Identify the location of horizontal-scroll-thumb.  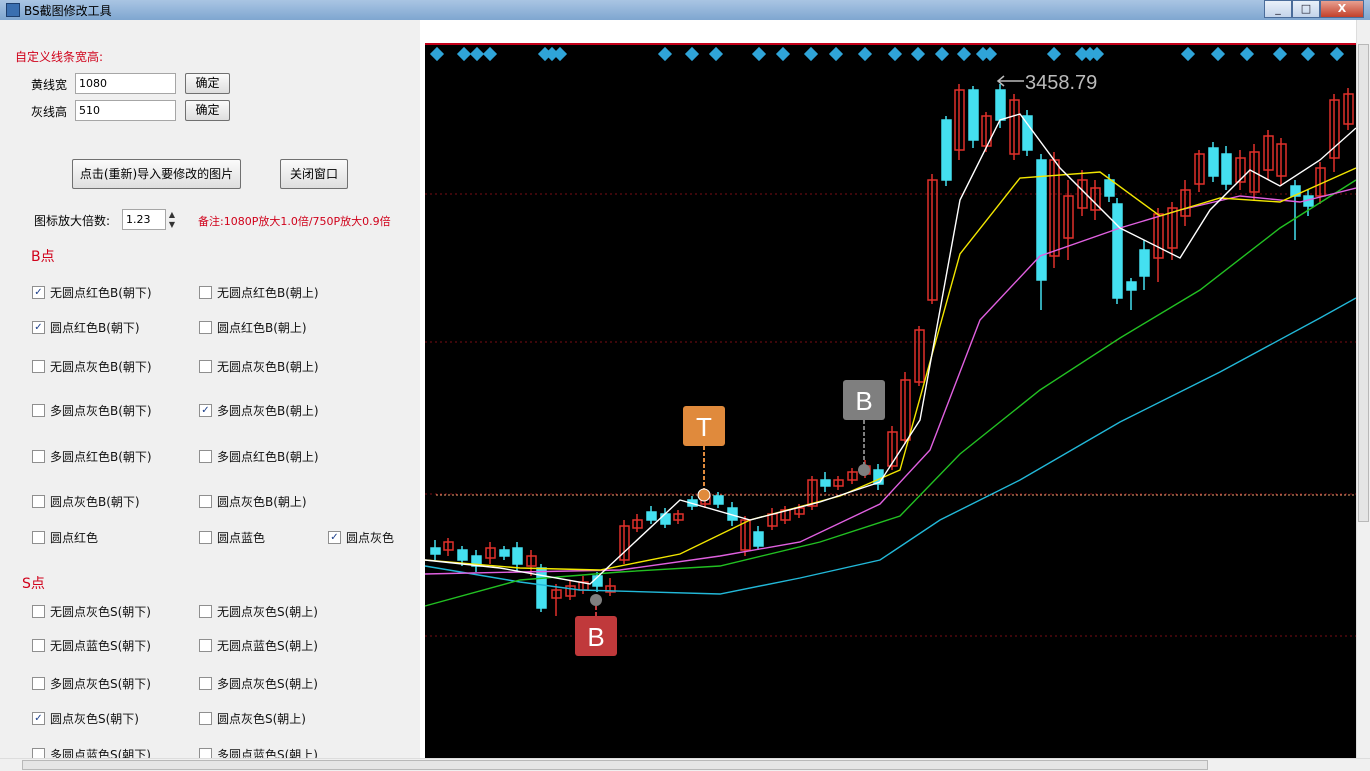
(615, 765).